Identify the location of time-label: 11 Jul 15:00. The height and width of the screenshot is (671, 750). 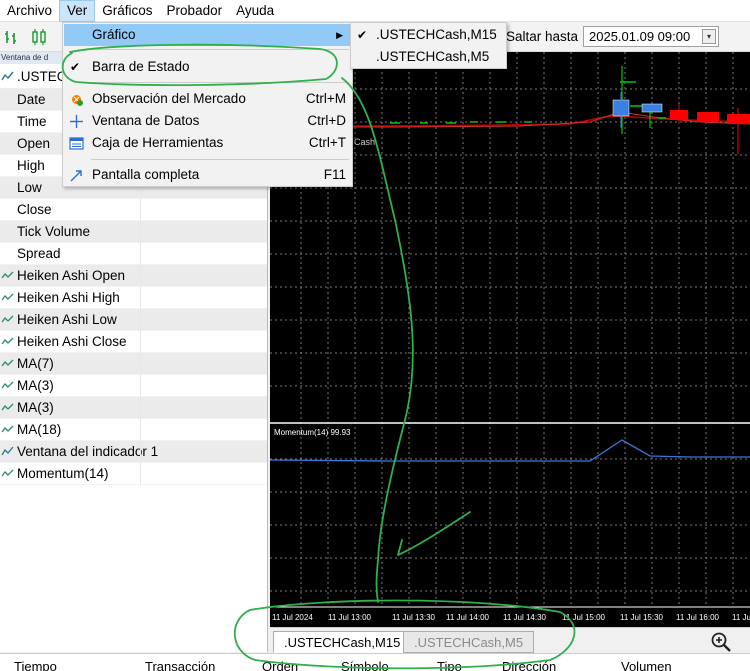
(584, 617).